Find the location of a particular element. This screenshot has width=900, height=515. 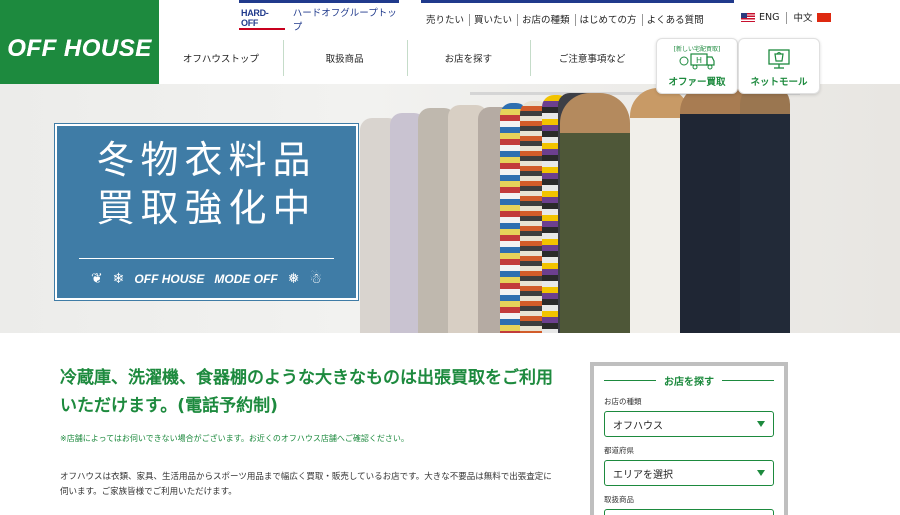

net-mall-button: ネットモール is located at coordinates (779, 66).